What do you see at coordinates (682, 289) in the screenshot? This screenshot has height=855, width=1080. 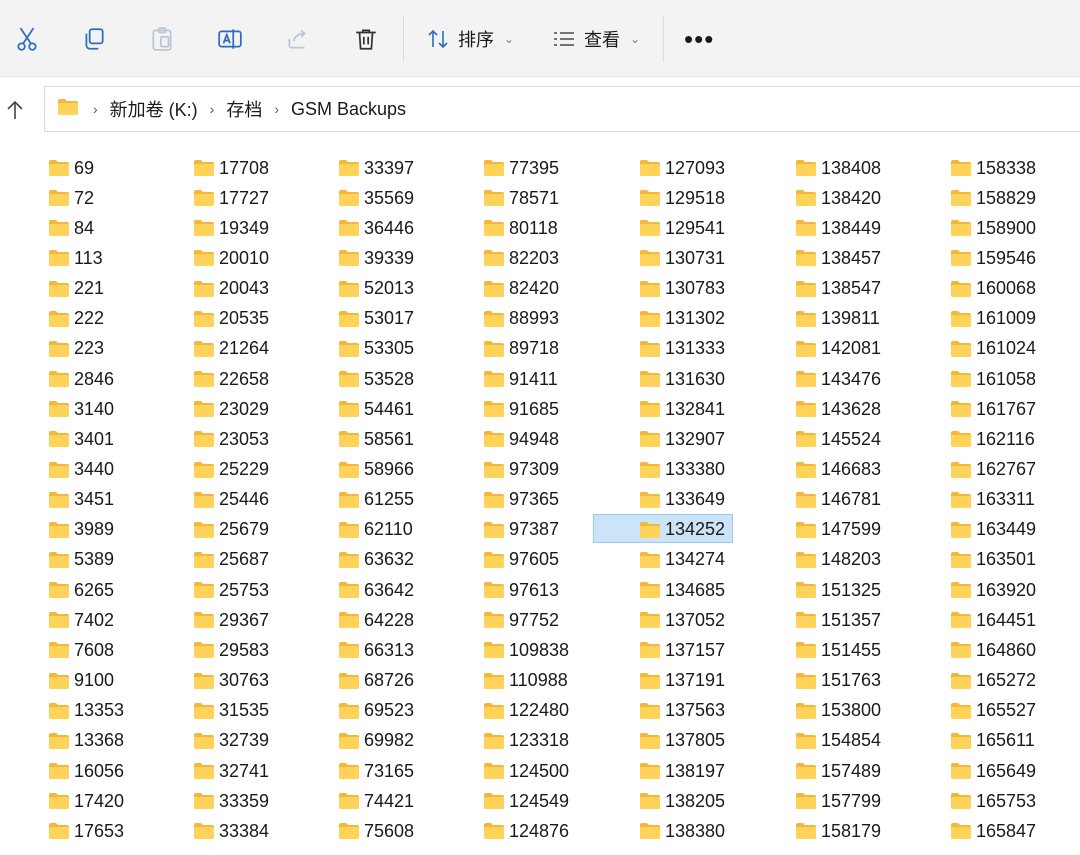 I see `folder-item: 130783` at bounding box center [682, 289].